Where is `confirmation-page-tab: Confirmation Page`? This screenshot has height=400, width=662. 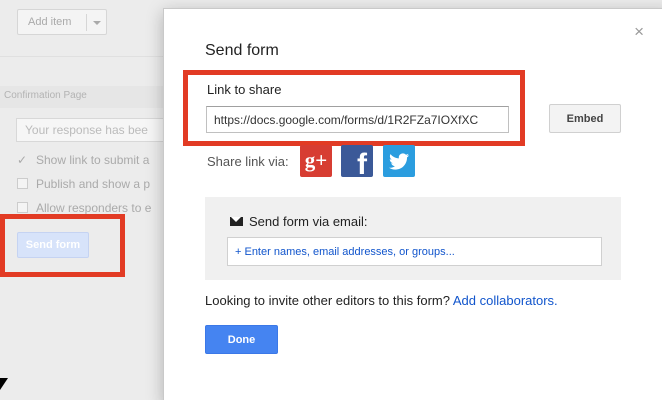
confirmation-page-tab: Confirmation Page is located at coordinates (85, 97).